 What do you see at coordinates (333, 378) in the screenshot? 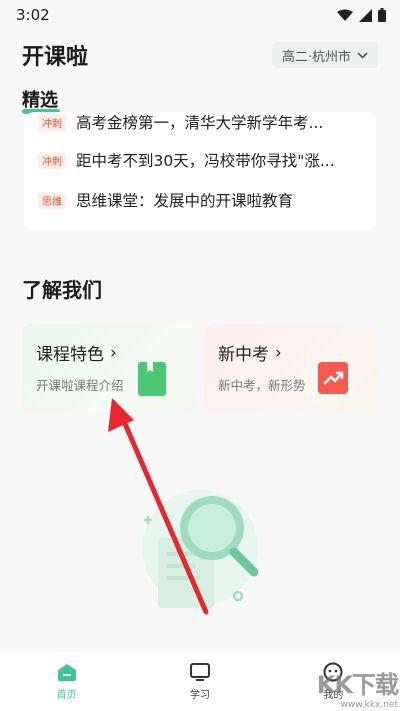
I see `trend-chart-icon` at bounding box center [333, 378].